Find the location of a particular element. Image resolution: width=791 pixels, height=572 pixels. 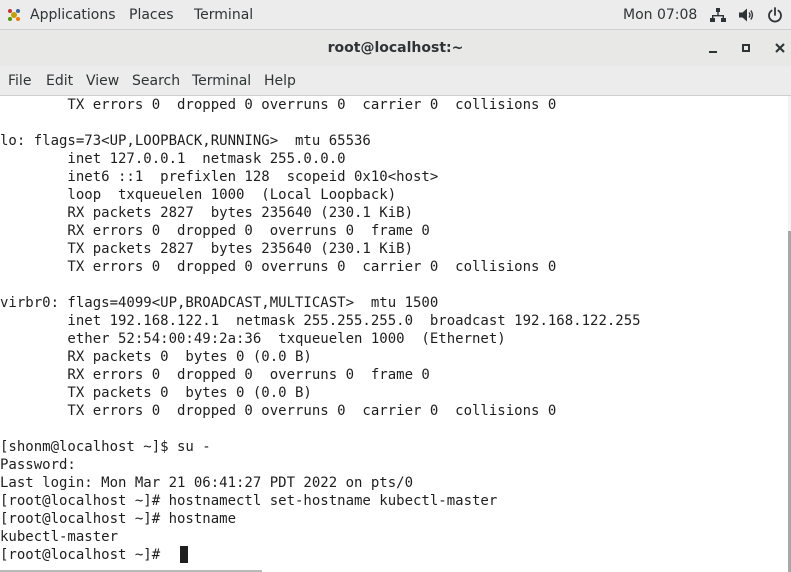

close-icon is located at coordinates (780, 48).